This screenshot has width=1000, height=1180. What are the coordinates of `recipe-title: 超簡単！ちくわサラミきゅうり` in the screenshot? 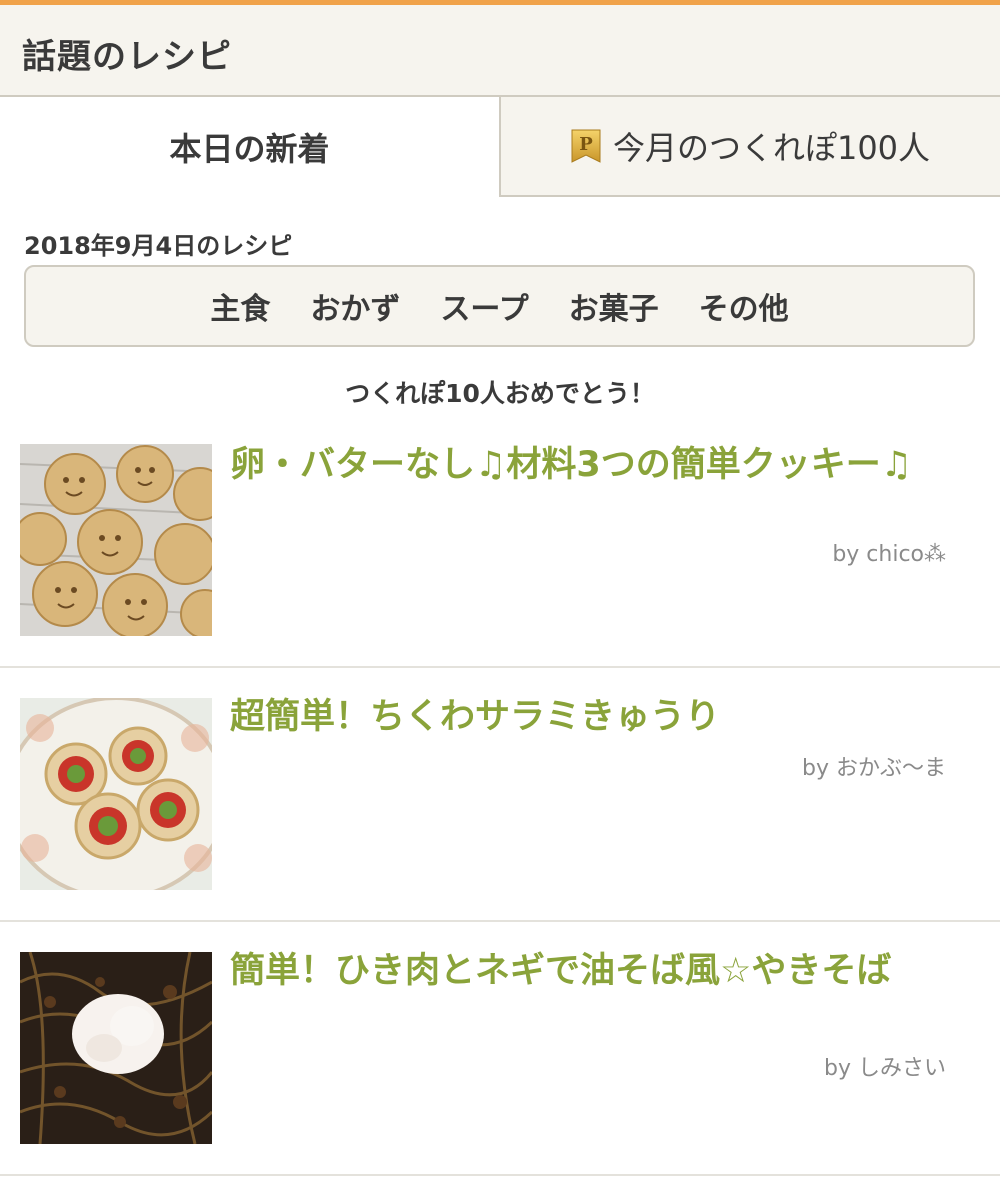 It's located at (590, 717).